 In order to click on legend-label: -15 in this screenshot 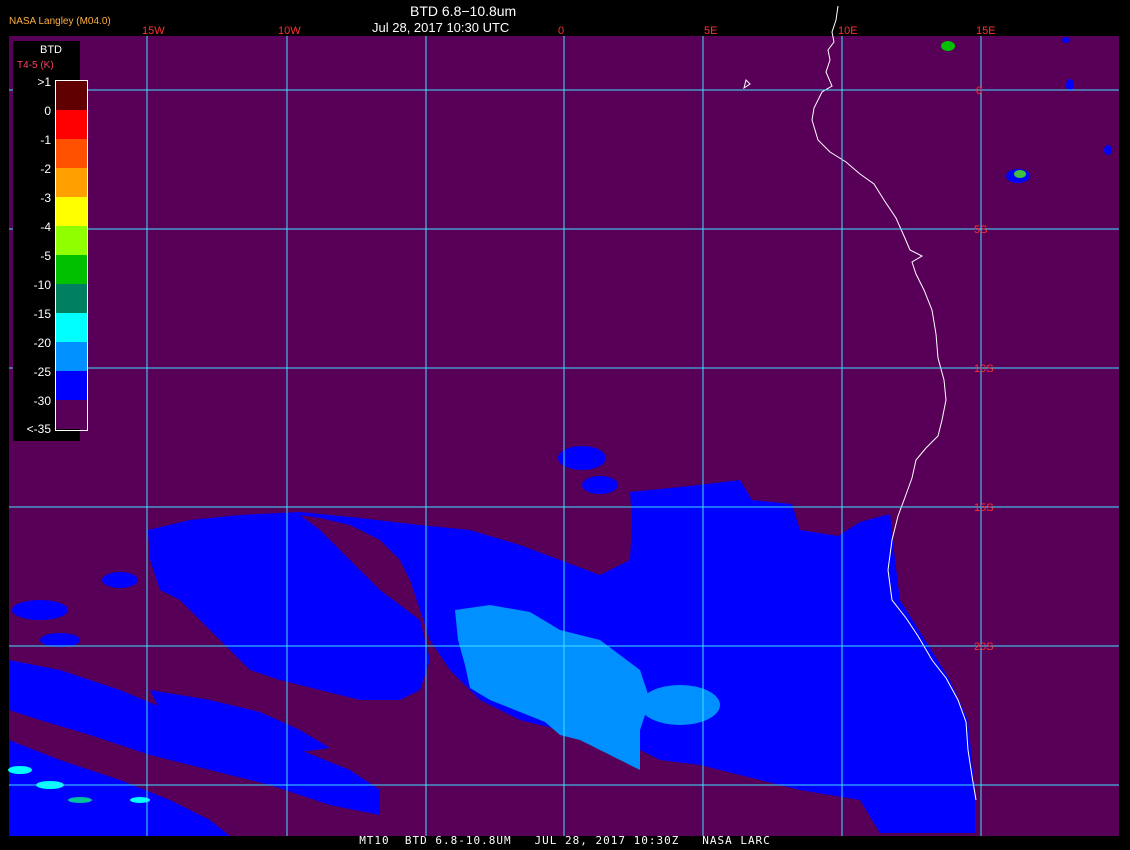, I will do `click(42, 314)`.